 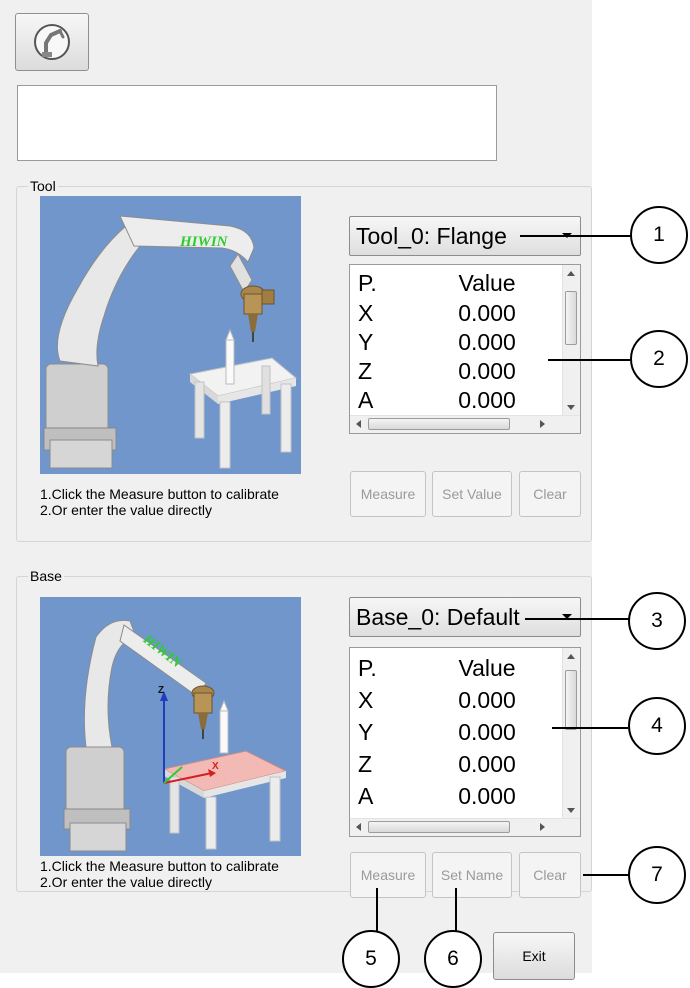 I want to click on callout-3: 3, so click(x=657, y=621).